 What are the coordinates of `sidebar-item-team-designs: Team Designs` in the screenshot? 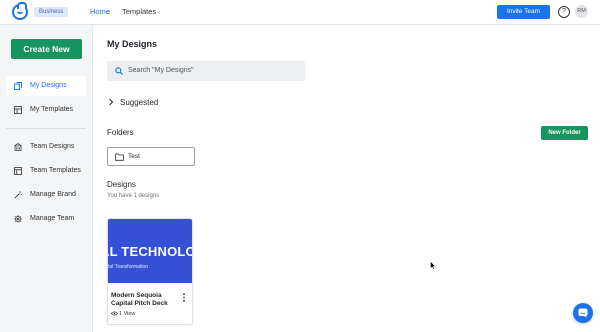 It's located at (46, 147).